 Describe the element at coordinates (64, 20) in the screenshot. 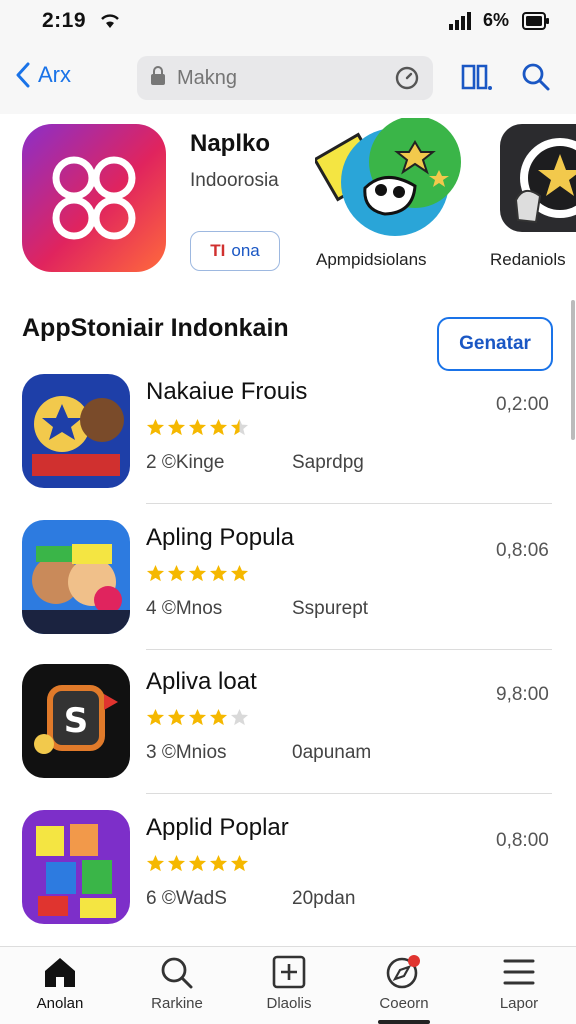

I see `status-time: 2:19` at that location.